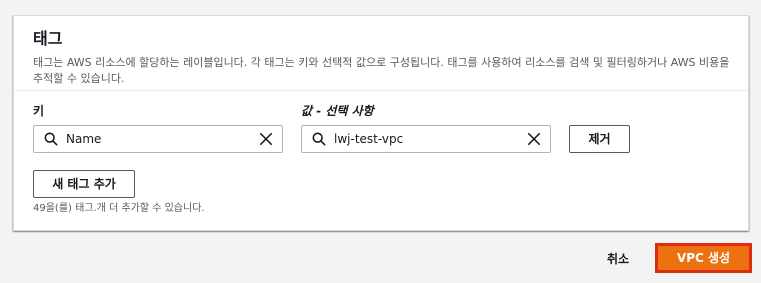  Describe the element at coordinates (599, 139) in the screenshot. I see `remove-tag-button: 제거` at that location.